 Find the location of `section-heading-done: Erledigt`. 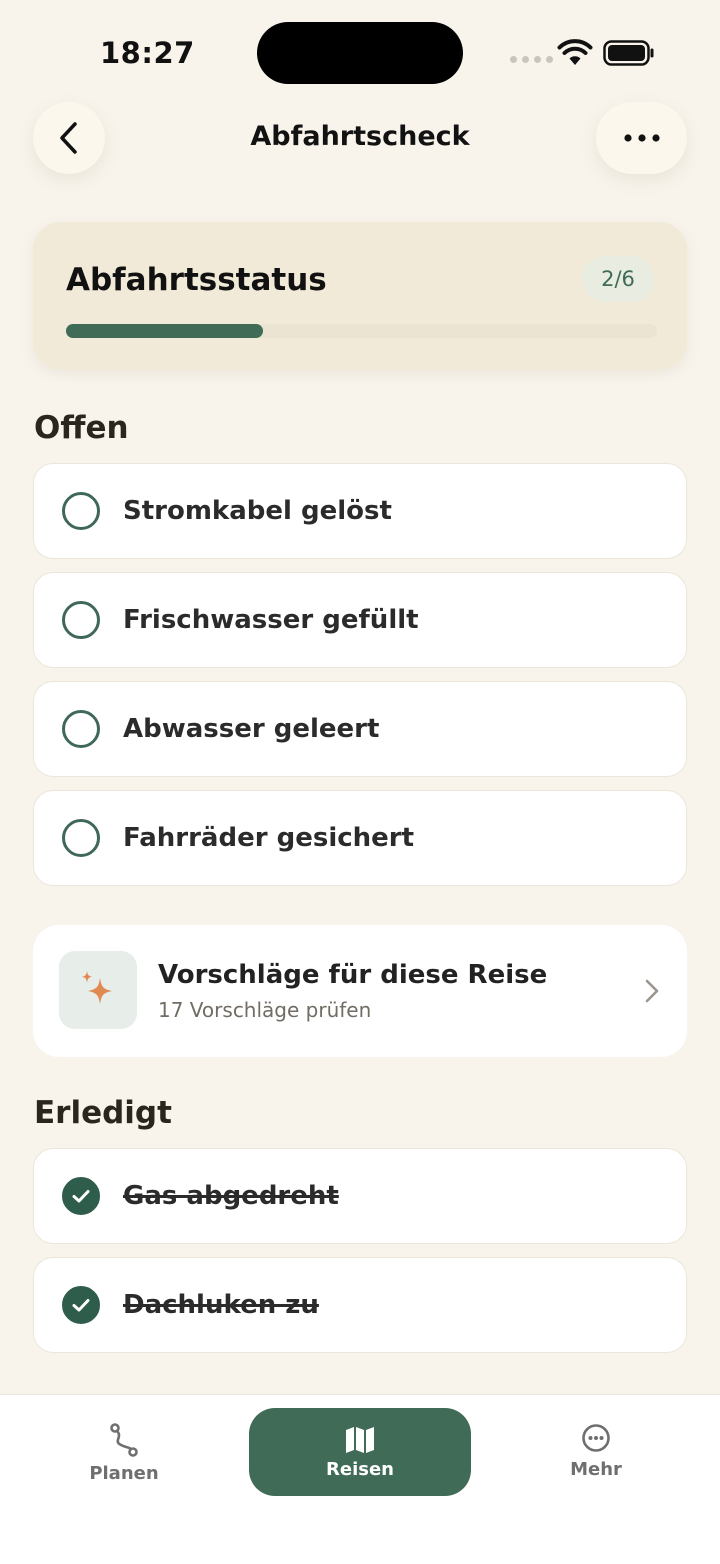

section-heading-done: Erledigt is located at coordinates (103, 1113).